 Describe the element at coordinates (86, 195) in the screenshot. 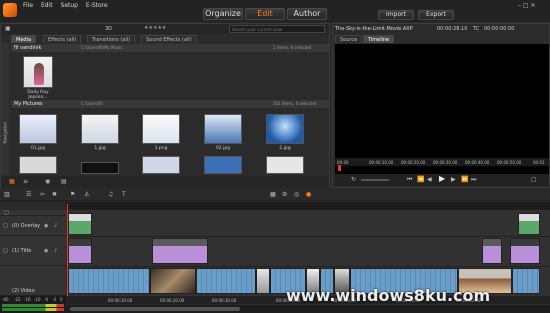

I see `magnet-icon: ⚓` at that location.